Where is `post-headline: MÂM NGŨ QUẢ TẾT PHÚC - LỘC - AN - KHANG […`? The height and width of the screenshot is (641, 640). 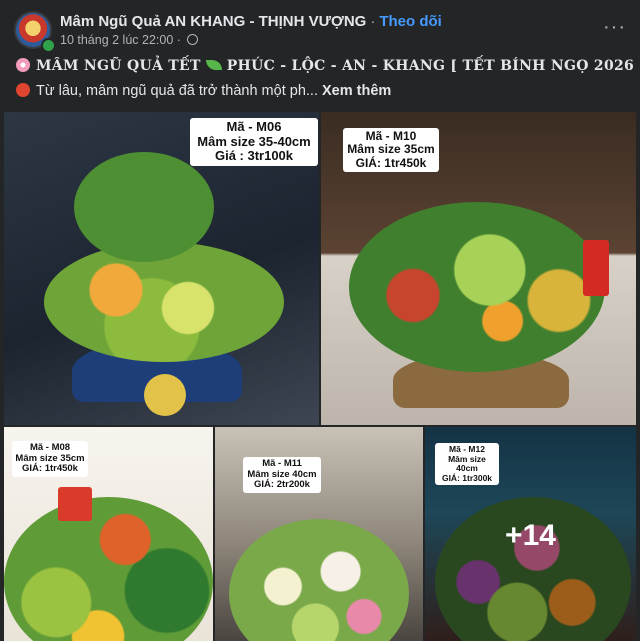
post-headline: MÂM NGŨ QUẢ TẾT PHÚC - LỘC - AN - KHANG [… is located at coordinates (328, 66).